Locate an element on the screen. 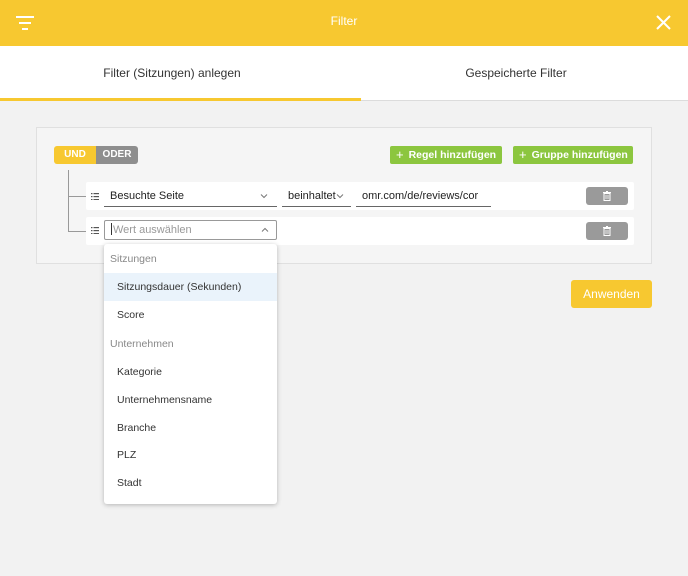  und-toggle-button: UND is located at coordinates (75, 155).